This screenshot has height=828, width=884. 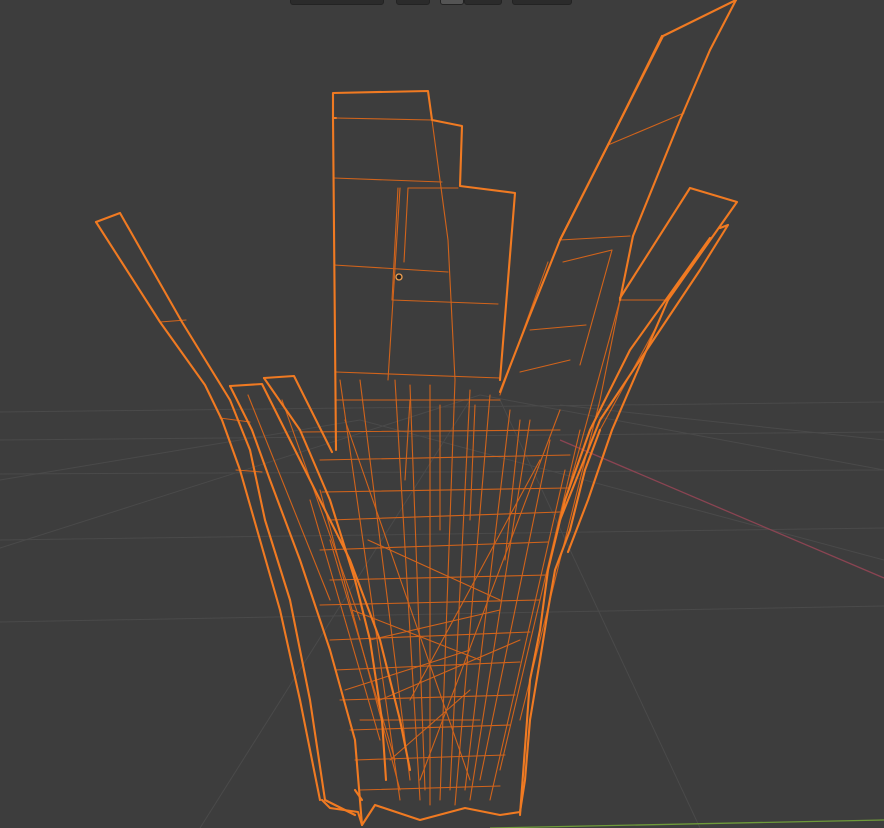 I want to click on object-origin-dot, so click(x=399, y=277).